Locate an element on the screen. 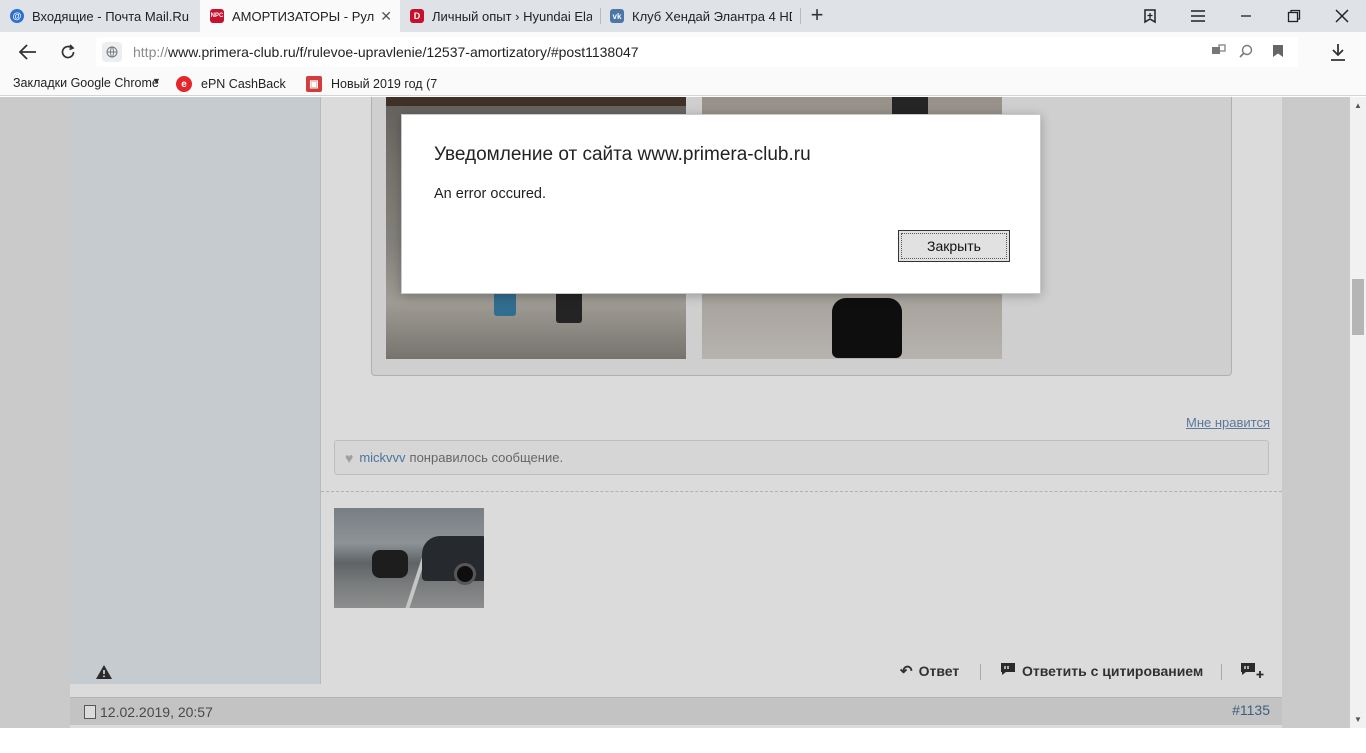 The width and height of the screenshot is (1366, 753). close-window-icon is located at coordinates (1342, 16).